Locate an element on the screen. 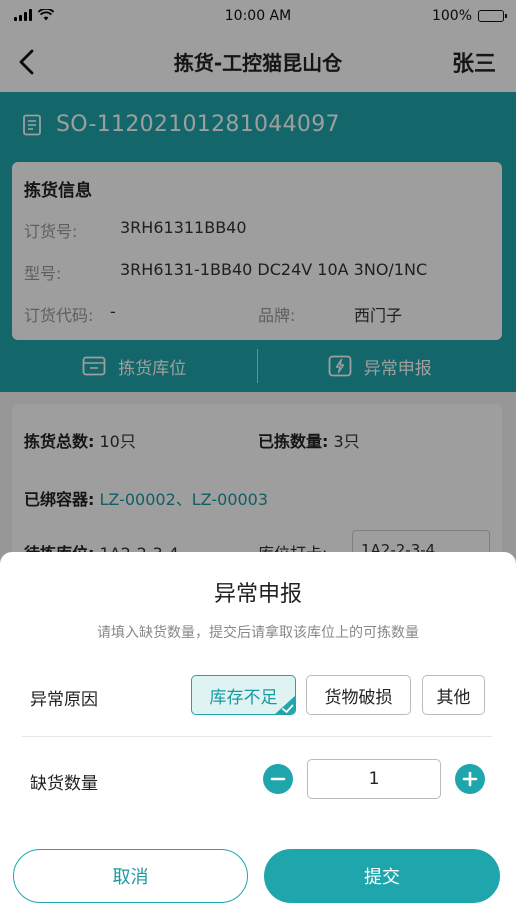  reason-option-damaged: 货物破损 is located at coordinates (358, 695).